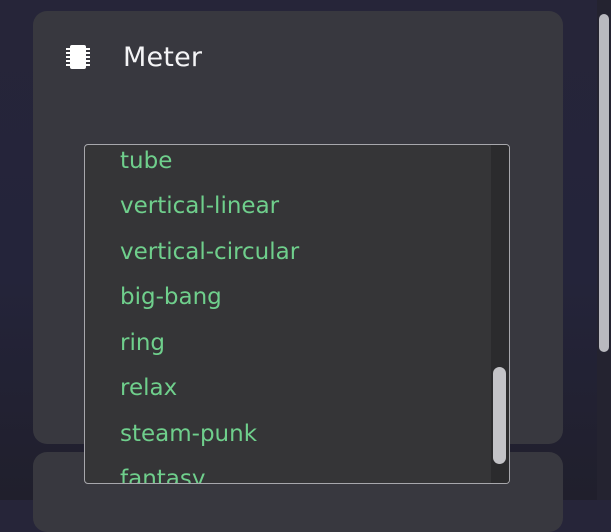  Describe the element at coordinates (146, 162) in the screenshot. I see `option-tube: tube` at that location.